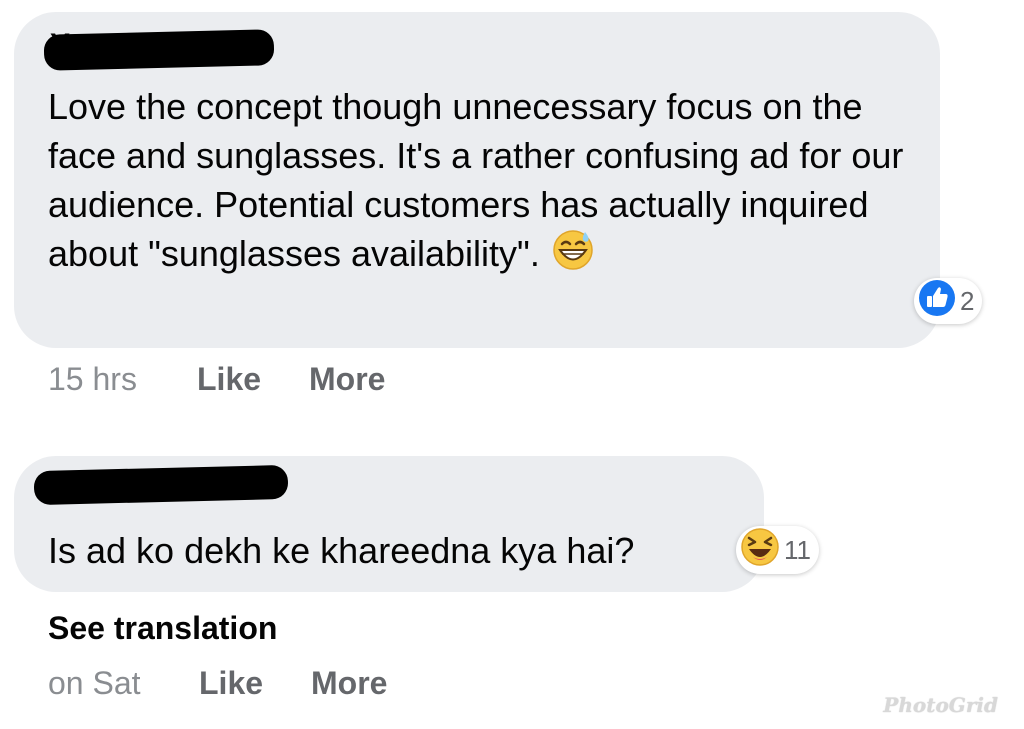 Image resolution: width=1024 pixels, height=729 pixels. What do you see at coordinates (940, 705) in the screenshot?
I see `watermark: PhotoGrid` at bounding box center [940, 705].